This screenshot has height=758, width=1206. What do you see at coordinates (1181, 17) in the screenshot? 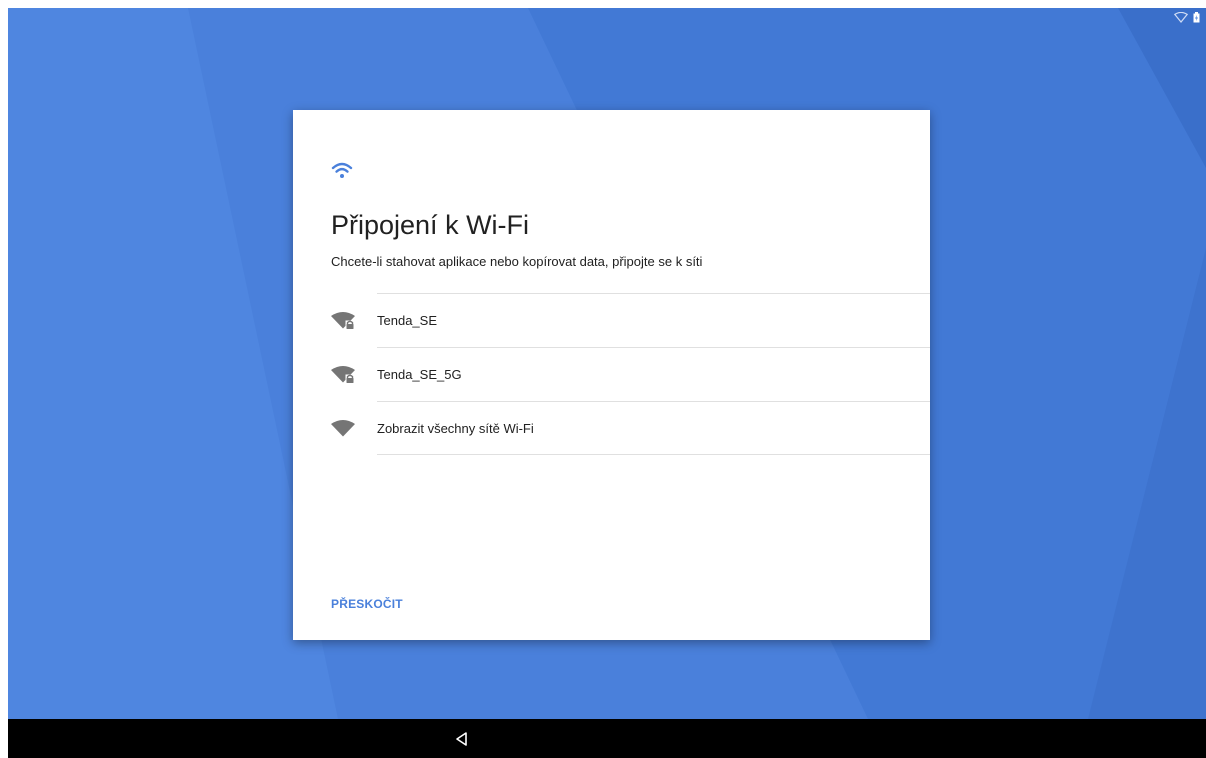
I see `wifi-outline-icon` at bounding box center [1181, 17].